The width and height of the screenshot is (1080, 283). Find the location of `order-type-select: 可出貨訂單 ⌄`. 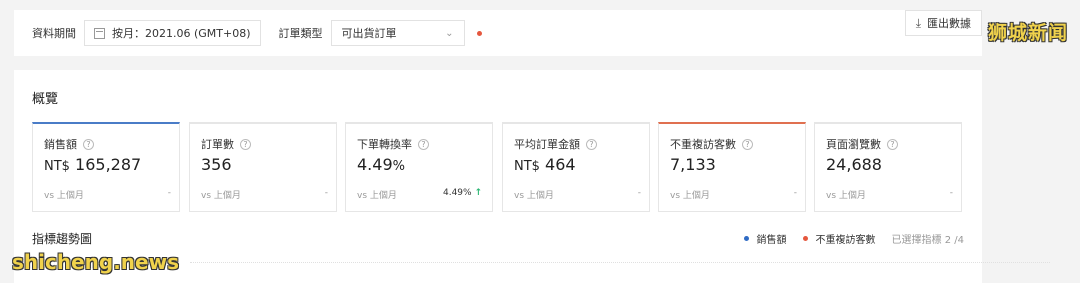

order-type-select: 可出貨訂單 ⌄ is located at coordinates (397, 33).